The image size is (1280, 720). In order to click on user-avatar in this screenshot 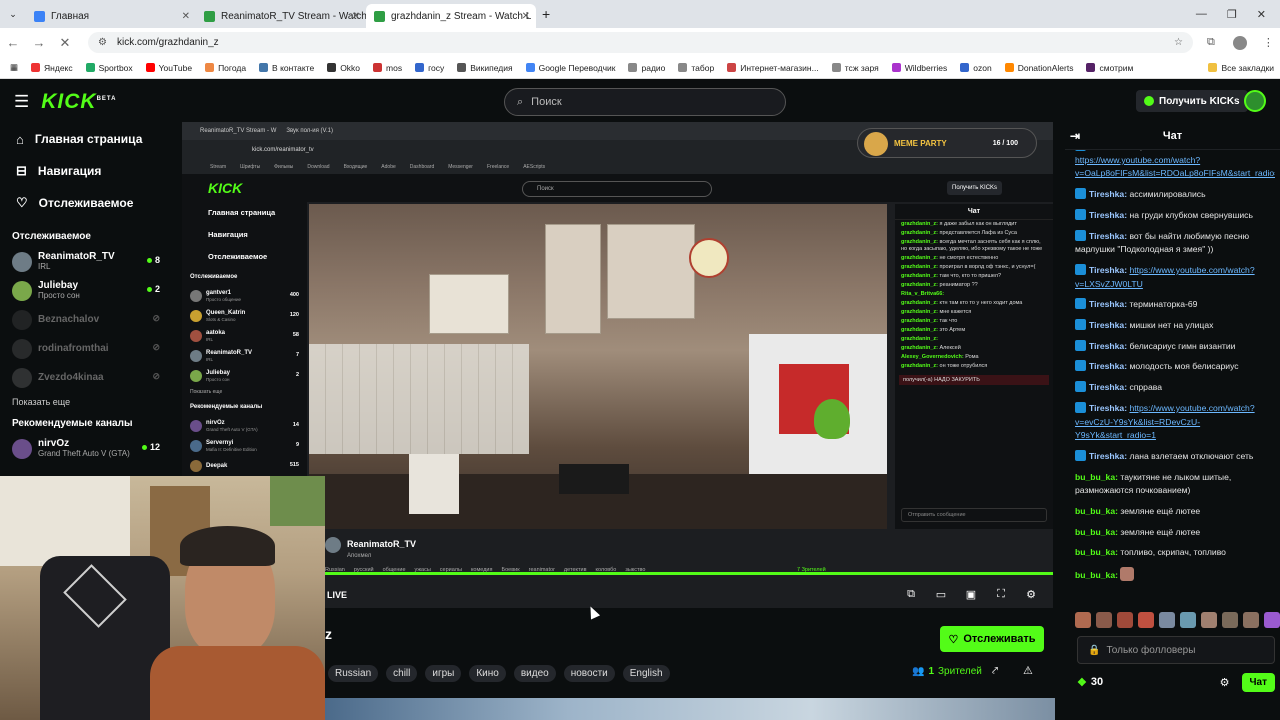, I will do `click(1255, 101)`.